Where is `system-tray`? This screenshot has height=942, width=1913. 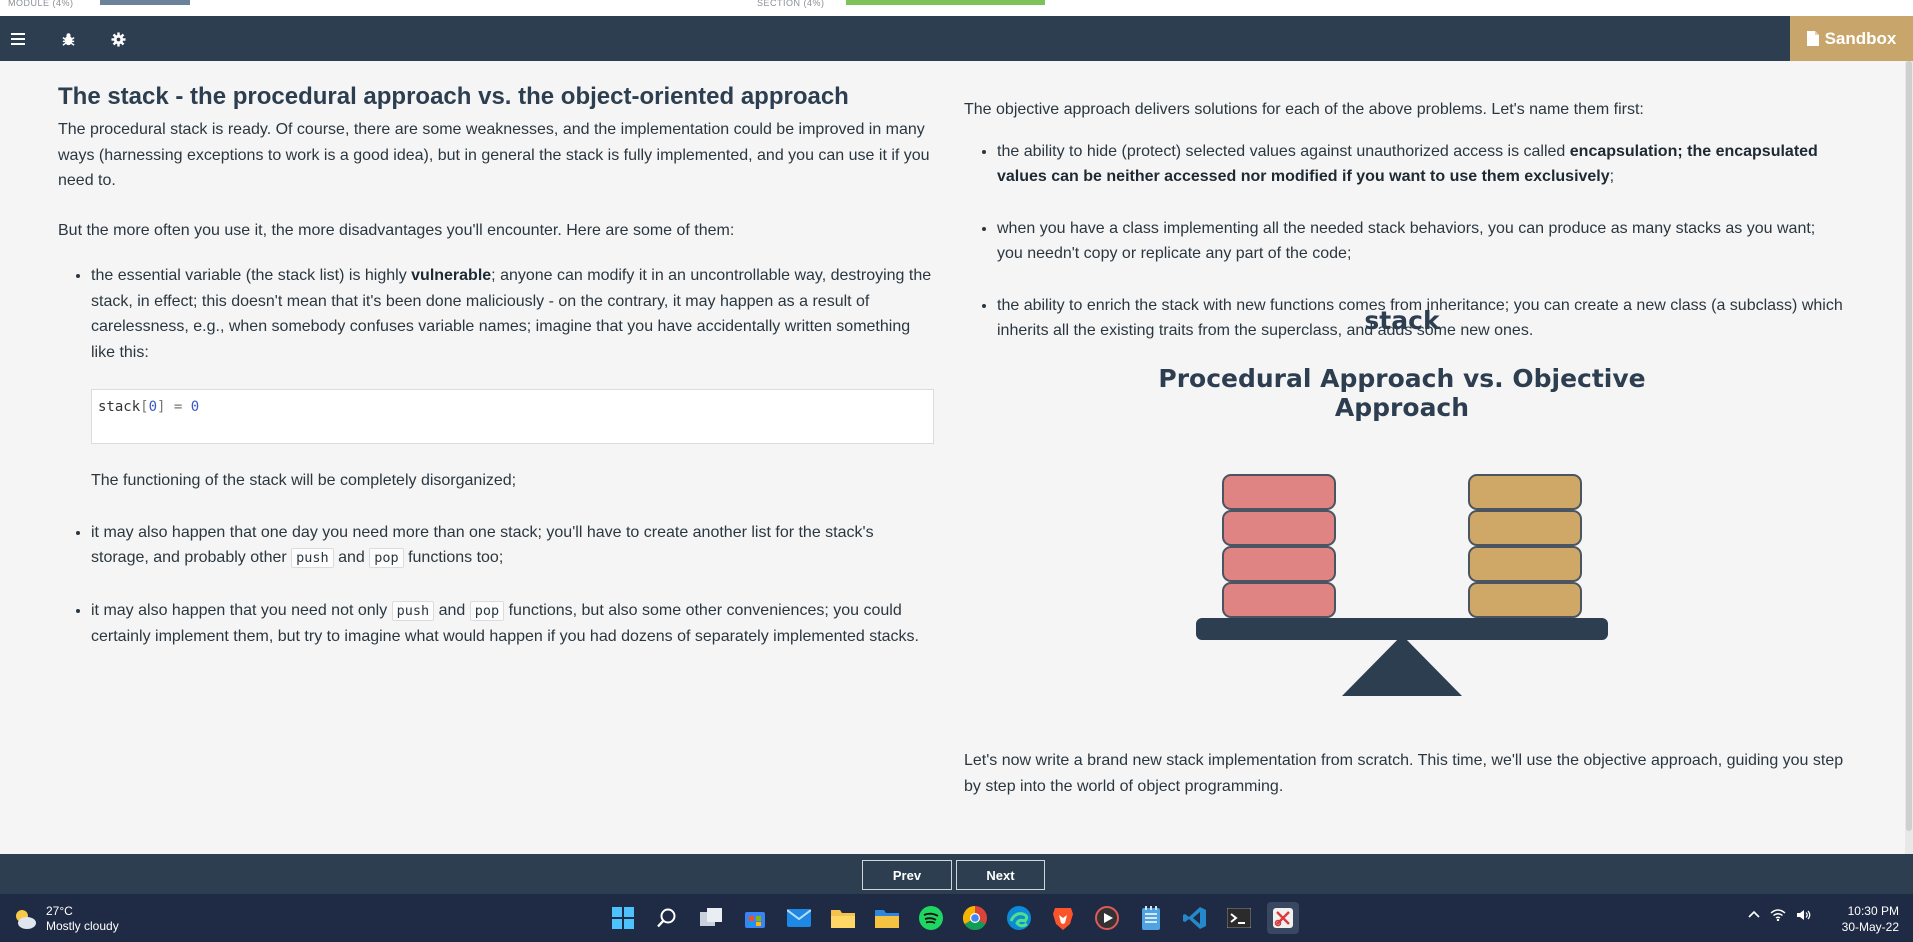
system-tray is located at coordinates (1780, 916).